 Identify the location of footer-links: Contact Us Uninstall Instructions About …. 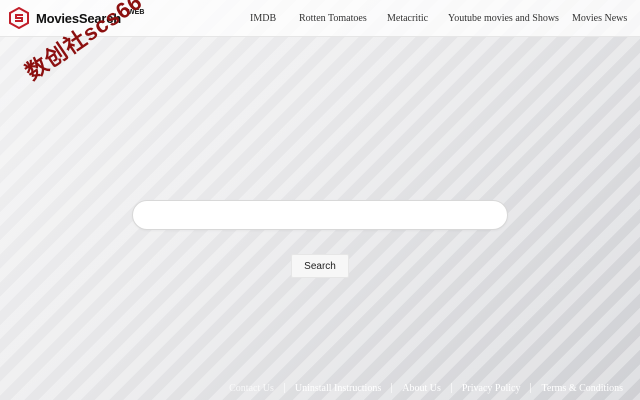
(426, 388).